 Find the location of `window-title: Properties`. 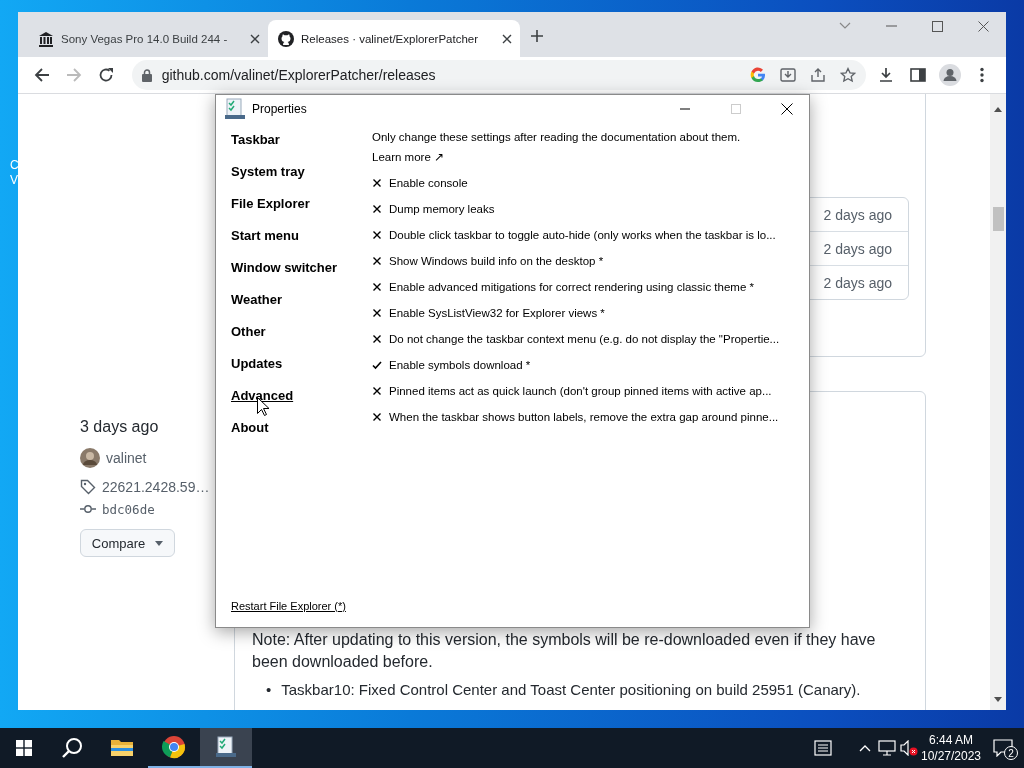

window-title: Properties is located at coordinates (280, 109).